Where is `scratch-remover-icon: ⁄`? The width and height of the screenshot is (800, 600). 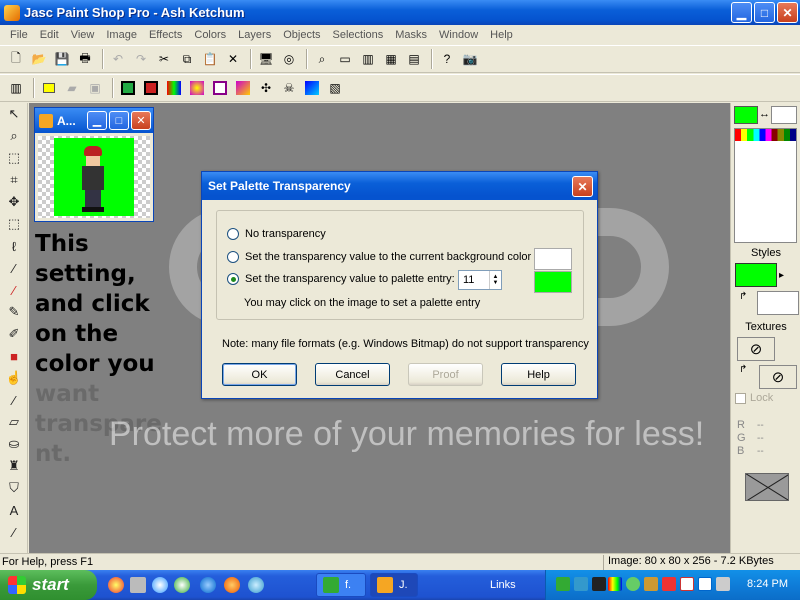 scratch-remover-icon: ⁄ is located at coordinates (14, 400).